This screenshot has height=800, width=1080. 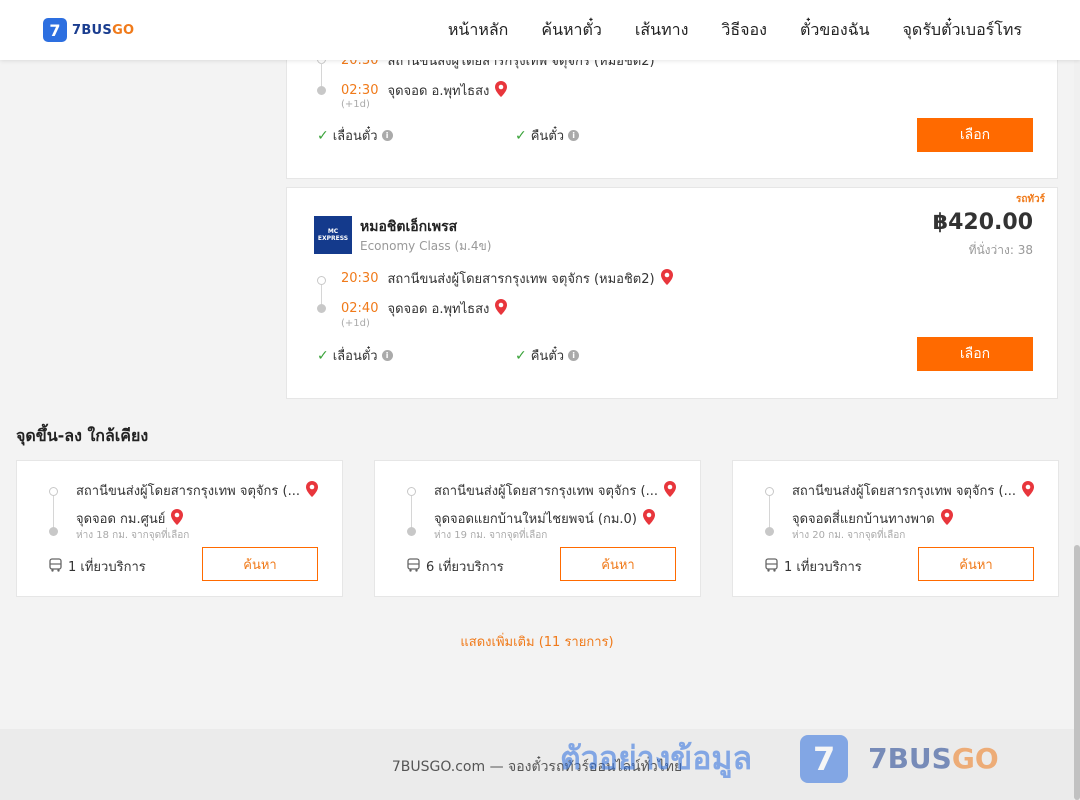 I want to click on ticket-price: ฿420.00, so click(x=982, y=222).